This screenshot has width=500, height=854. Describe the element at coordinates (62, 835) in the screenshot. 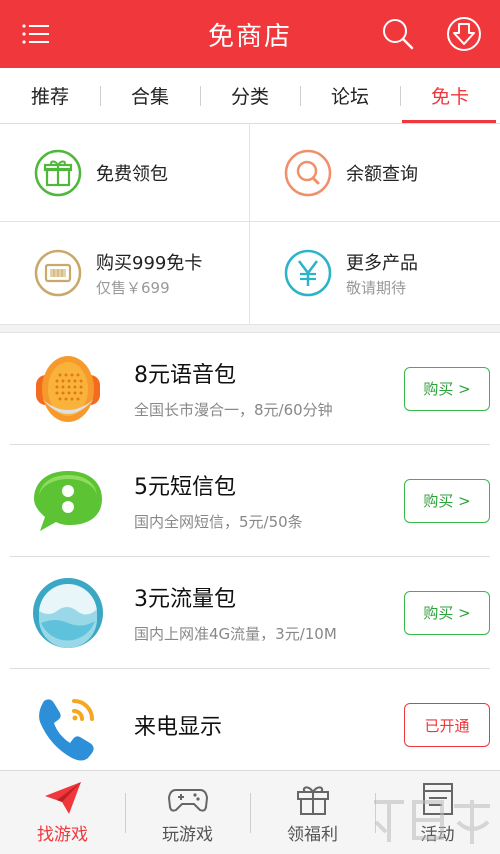

I see `nav-label: 找游戏` at that location.